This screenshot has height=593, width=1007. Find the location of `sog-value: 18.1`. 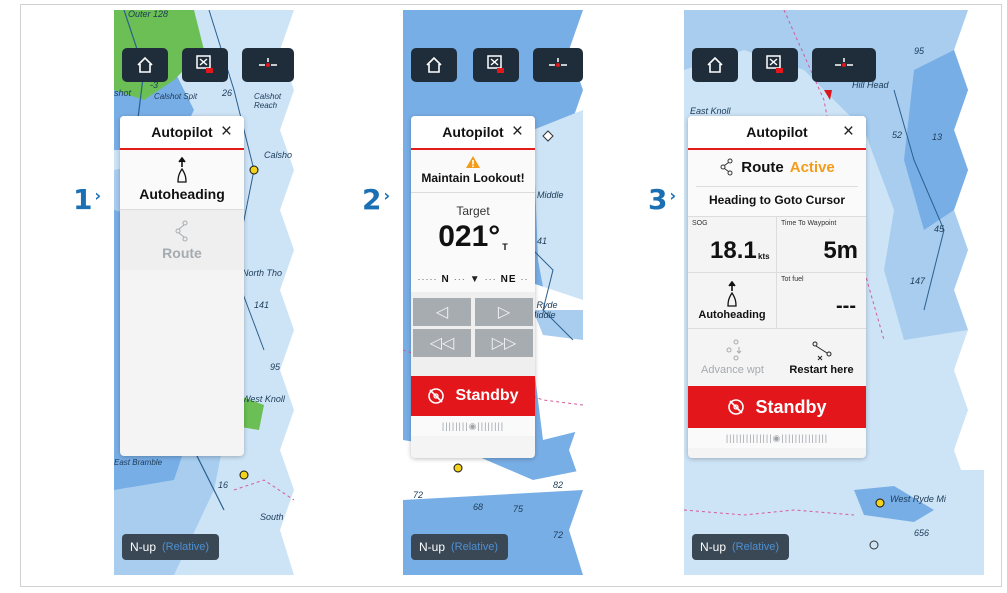

sog-value: 18.1 is located at coordinates (733, 250).